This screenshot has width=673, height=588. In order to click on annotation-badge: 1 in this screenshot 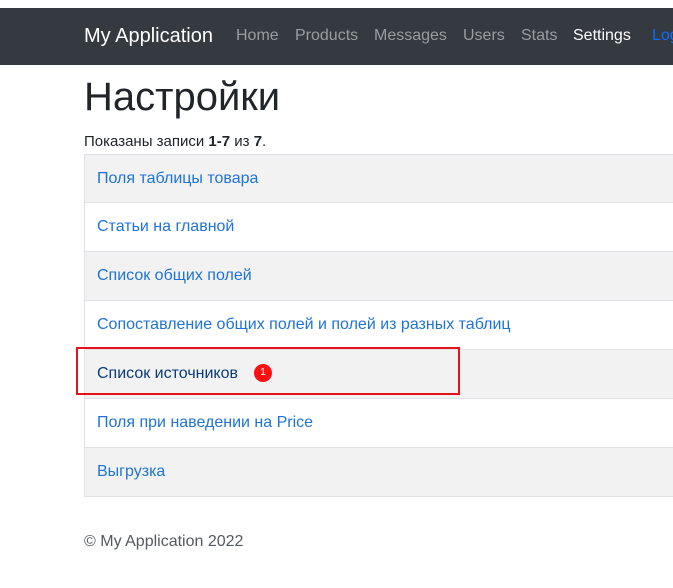, I will do `click(263, 373)`.